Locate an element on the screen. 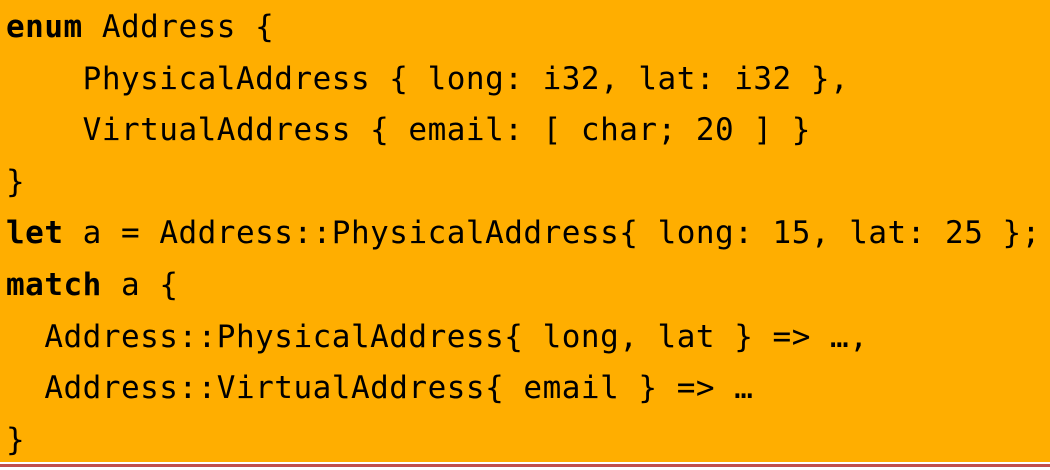 This screenshot has width=1050, height=470. code-line-enum-close: } is located at coordinates (528, 183).